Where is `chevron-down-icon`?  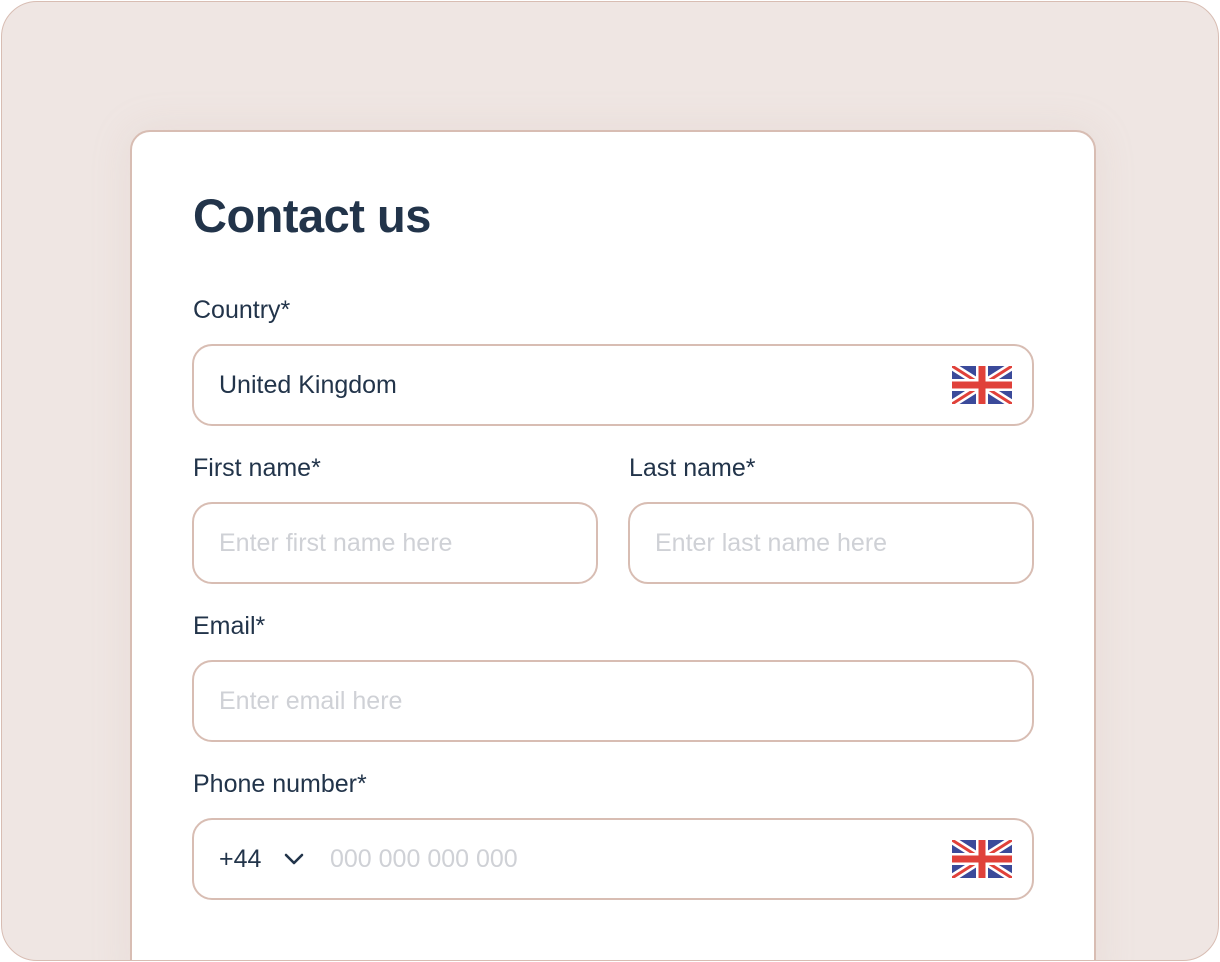
chevron-down-icon is located at coordinates (294, 859).